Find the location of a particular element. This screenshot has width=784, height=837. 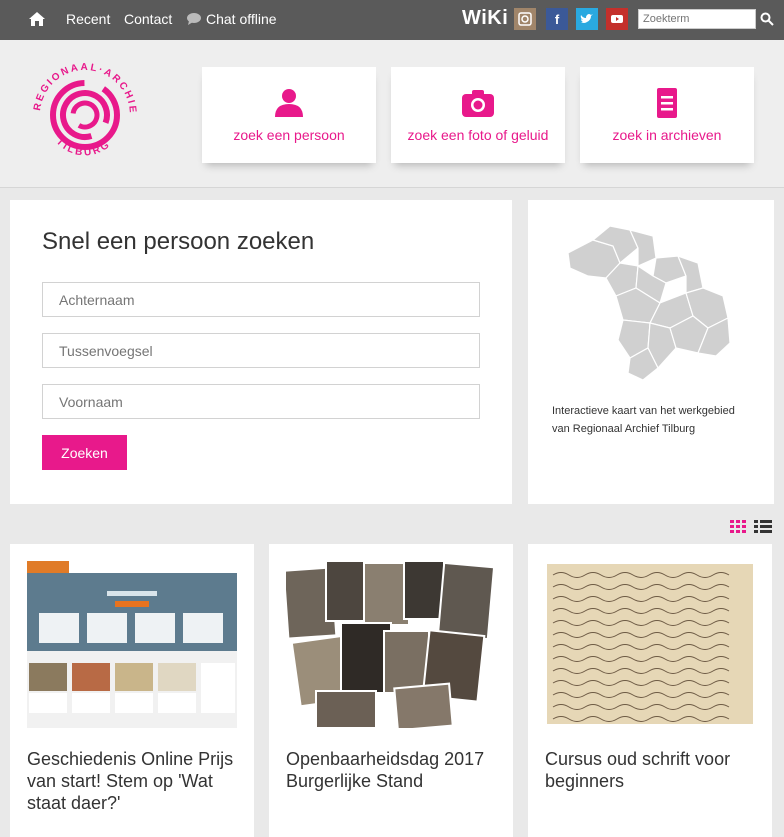

document-icon is located at coordinates (667, 103).